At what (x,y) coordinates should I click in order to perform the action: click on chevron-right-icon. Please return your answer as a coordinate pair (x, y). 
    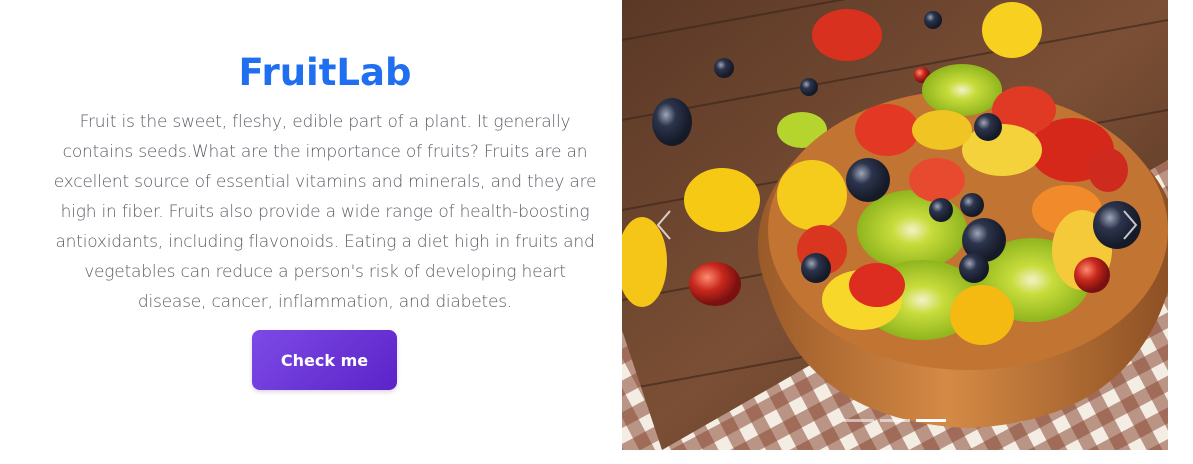
    Looking at the image, I should click on (1130, 225).